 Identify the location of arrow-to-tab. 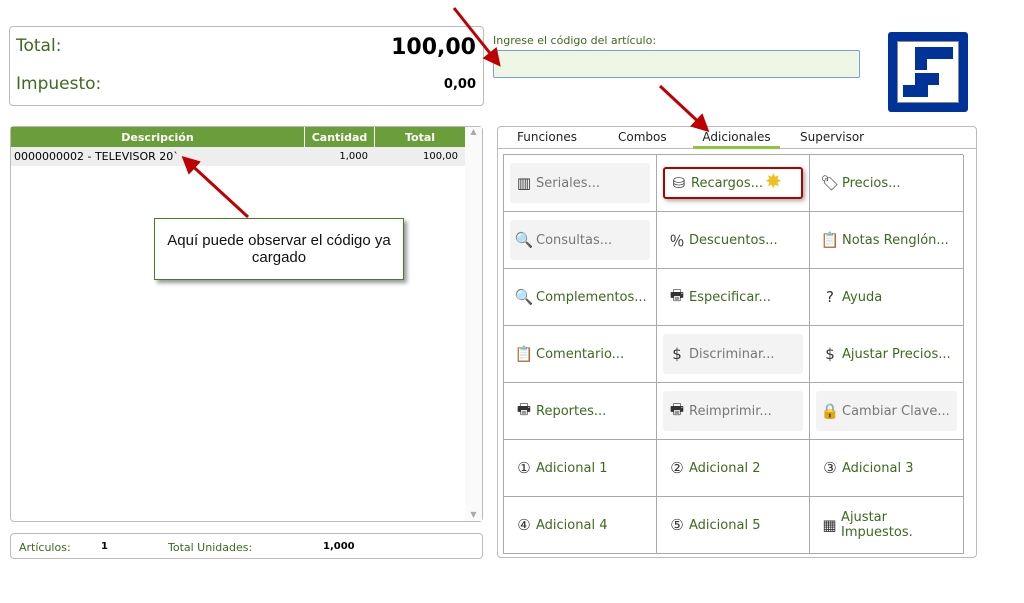
(684, 108).